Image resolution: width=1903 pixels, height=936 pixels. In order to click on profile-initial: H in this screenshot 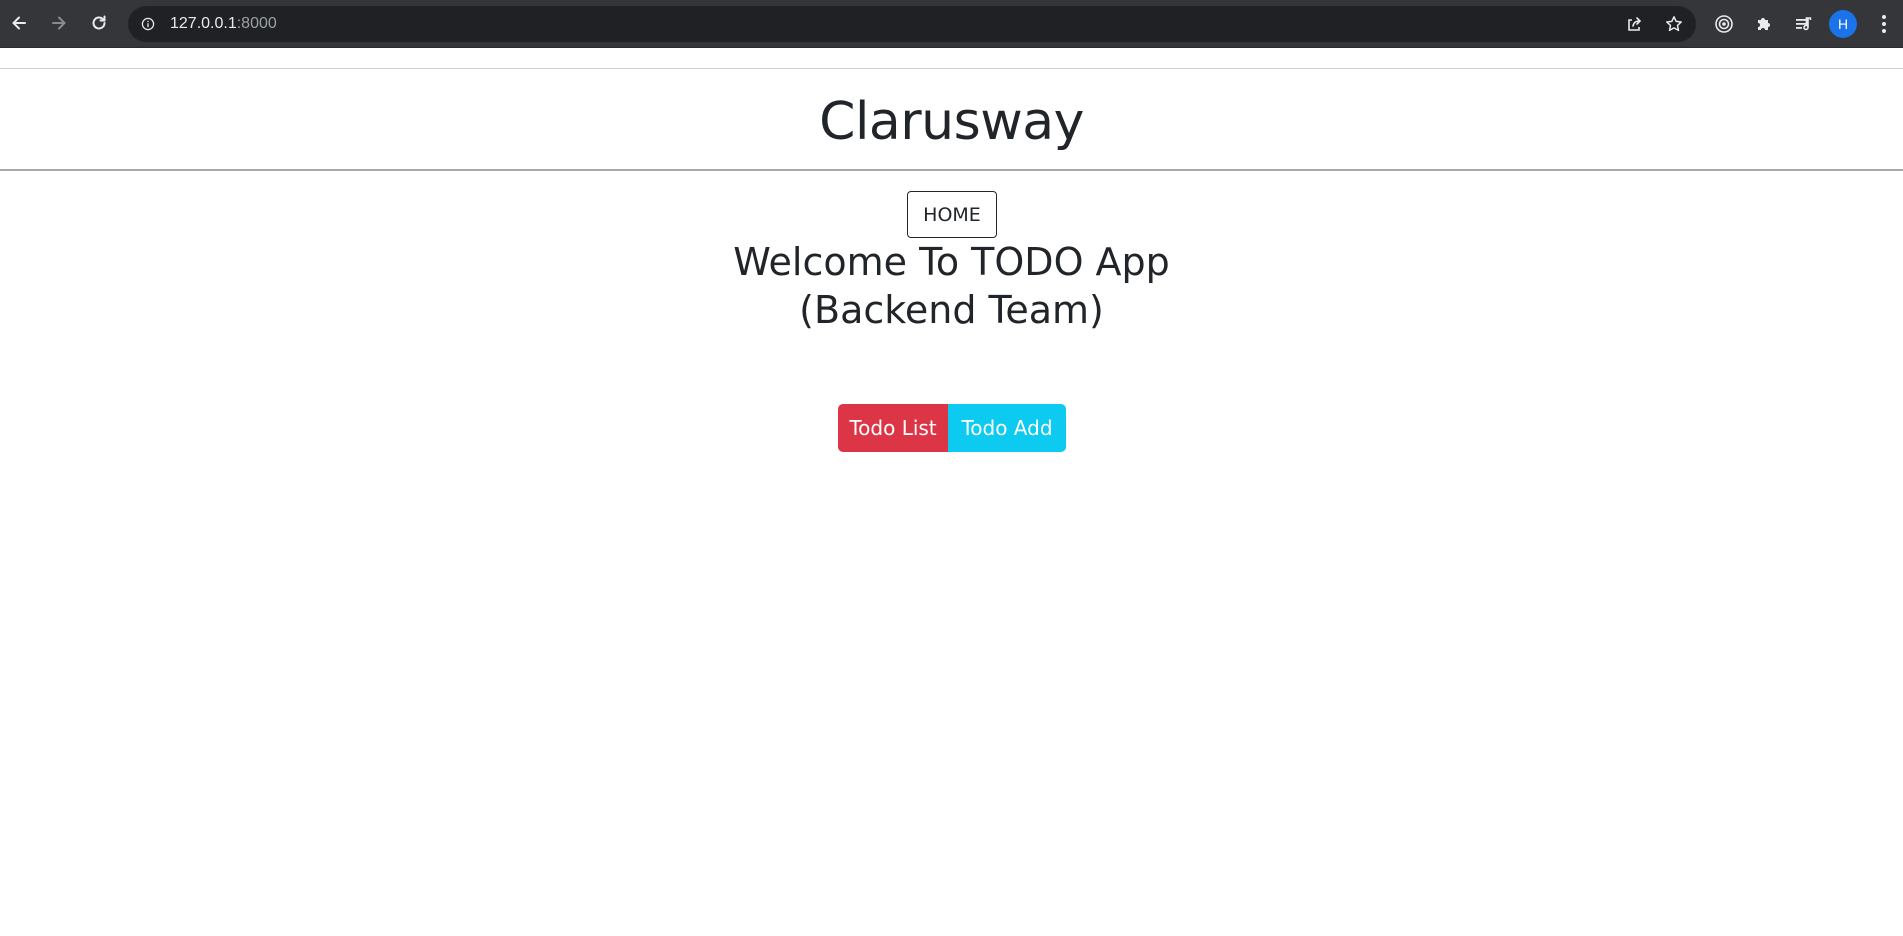, I will do `click(1843, 24)`.